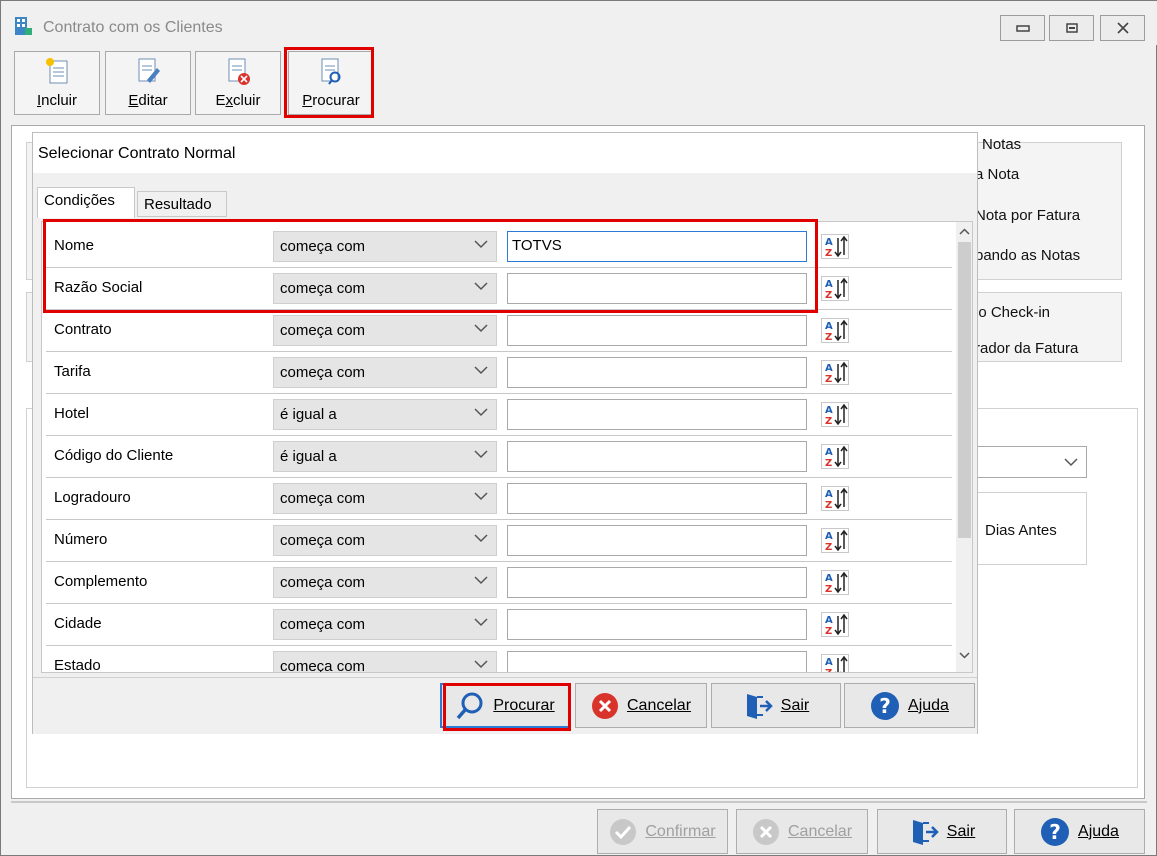 This screenshot has width=1157, height=856. I want to click on condition-row: Código do Cliente é igual a AZ, so click(499, 457).